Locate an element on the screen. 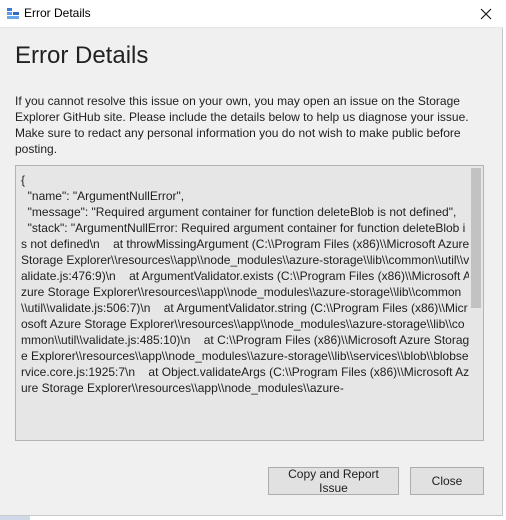 This screenshot has height=520, width=506. title-bar: Error Details is located at coordinates (251, 14).